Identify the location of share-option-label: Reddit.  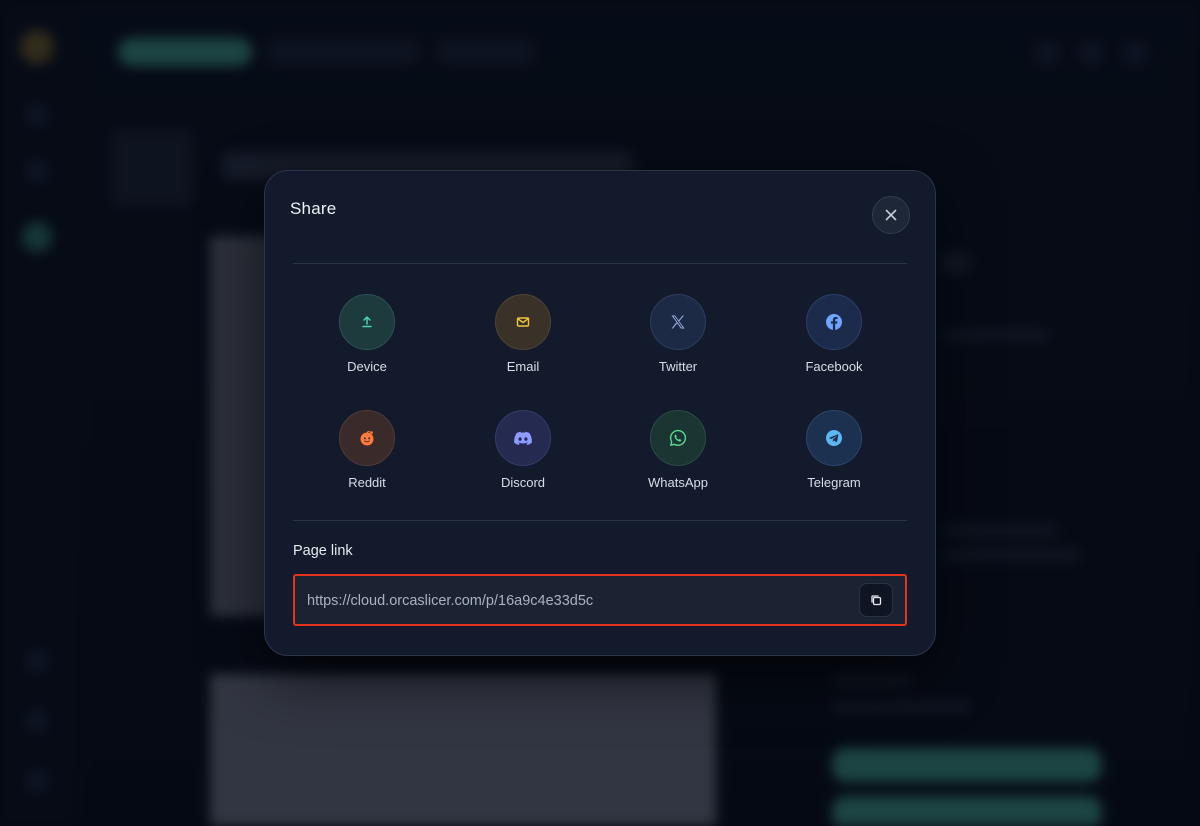
(367, 482).